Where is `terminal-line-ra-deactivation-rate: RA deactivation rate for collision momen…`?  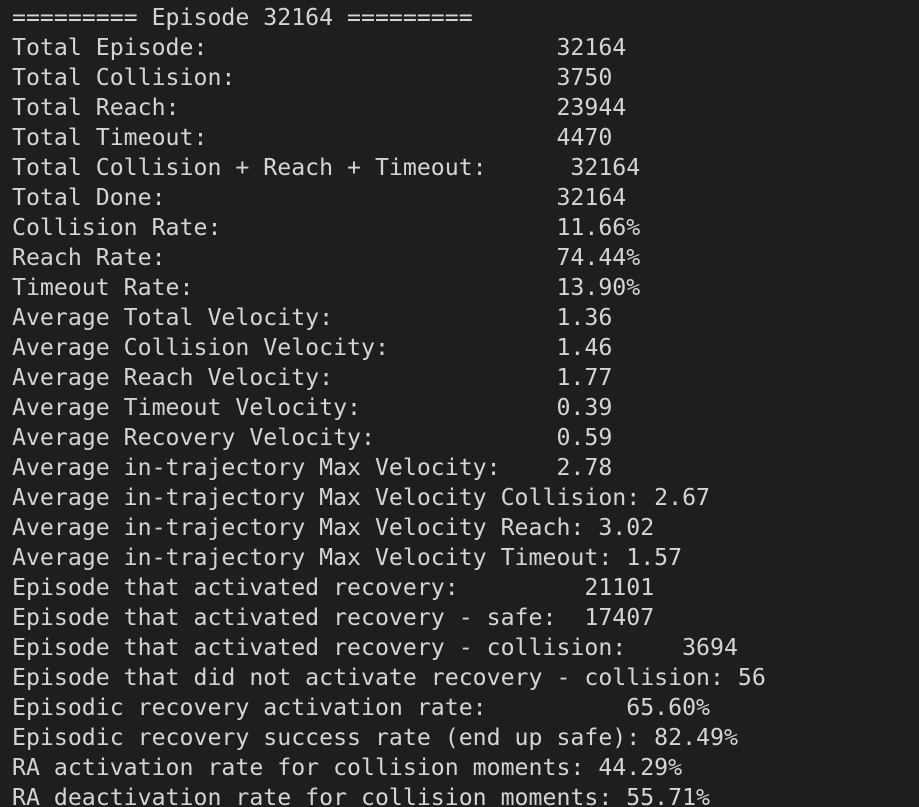
terminal-line-ra-deactivation-rate: RA deactivation rate for collision momen… is located at coordinates (361, 795).